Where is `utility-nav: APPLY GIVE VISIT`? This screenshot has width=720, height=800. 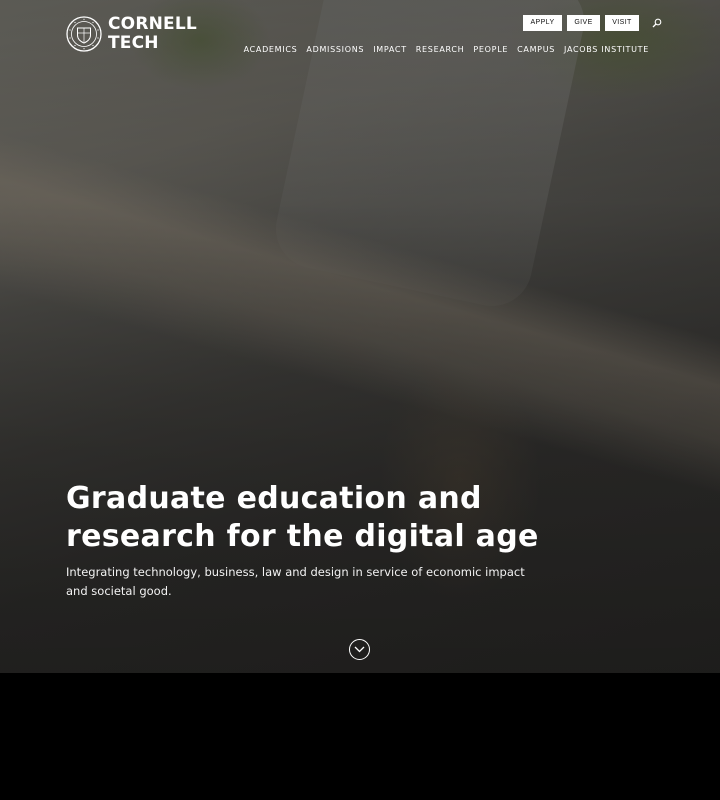
utility-nav: APPLY GIVE VISIT is located at coordinates (592, 23).